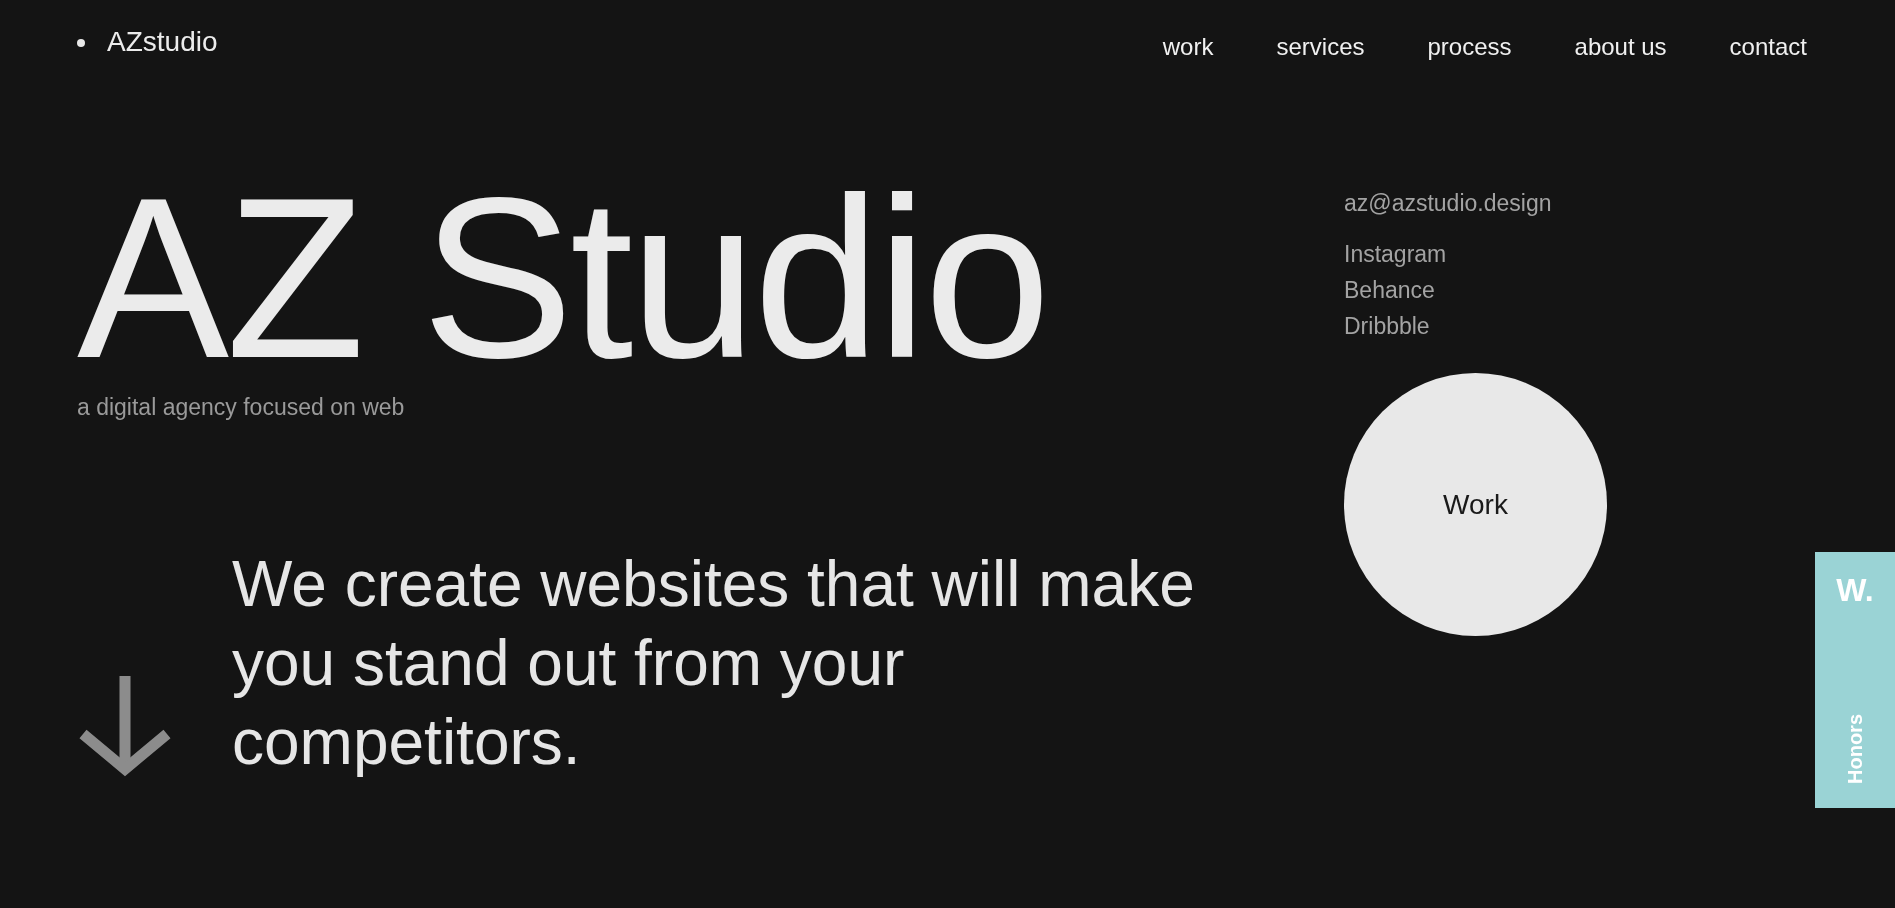 Image resolution: width=1895 pixels, height=908 pixels. I want to click on nav-link: work, so click(1188, 47).